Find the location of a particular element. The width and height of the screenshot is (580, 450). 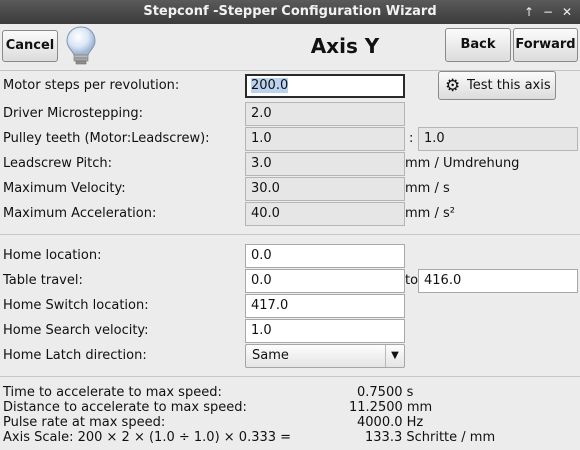

pulse-rate-label: Pulse rate at max speed: is located at coordinates (84, 422).